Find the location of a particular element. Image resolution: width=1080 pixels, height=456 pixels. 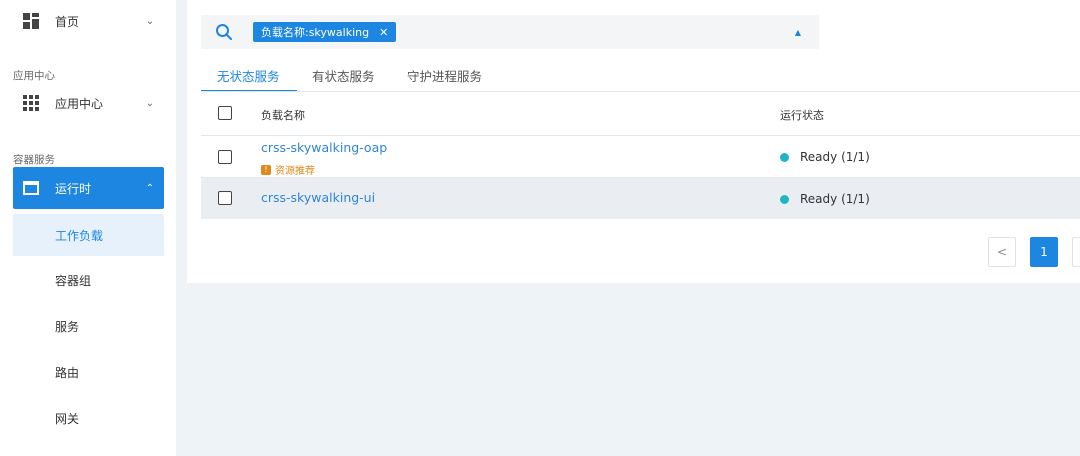

pagination-prev-button: < is located at coordinates (1002, 252).